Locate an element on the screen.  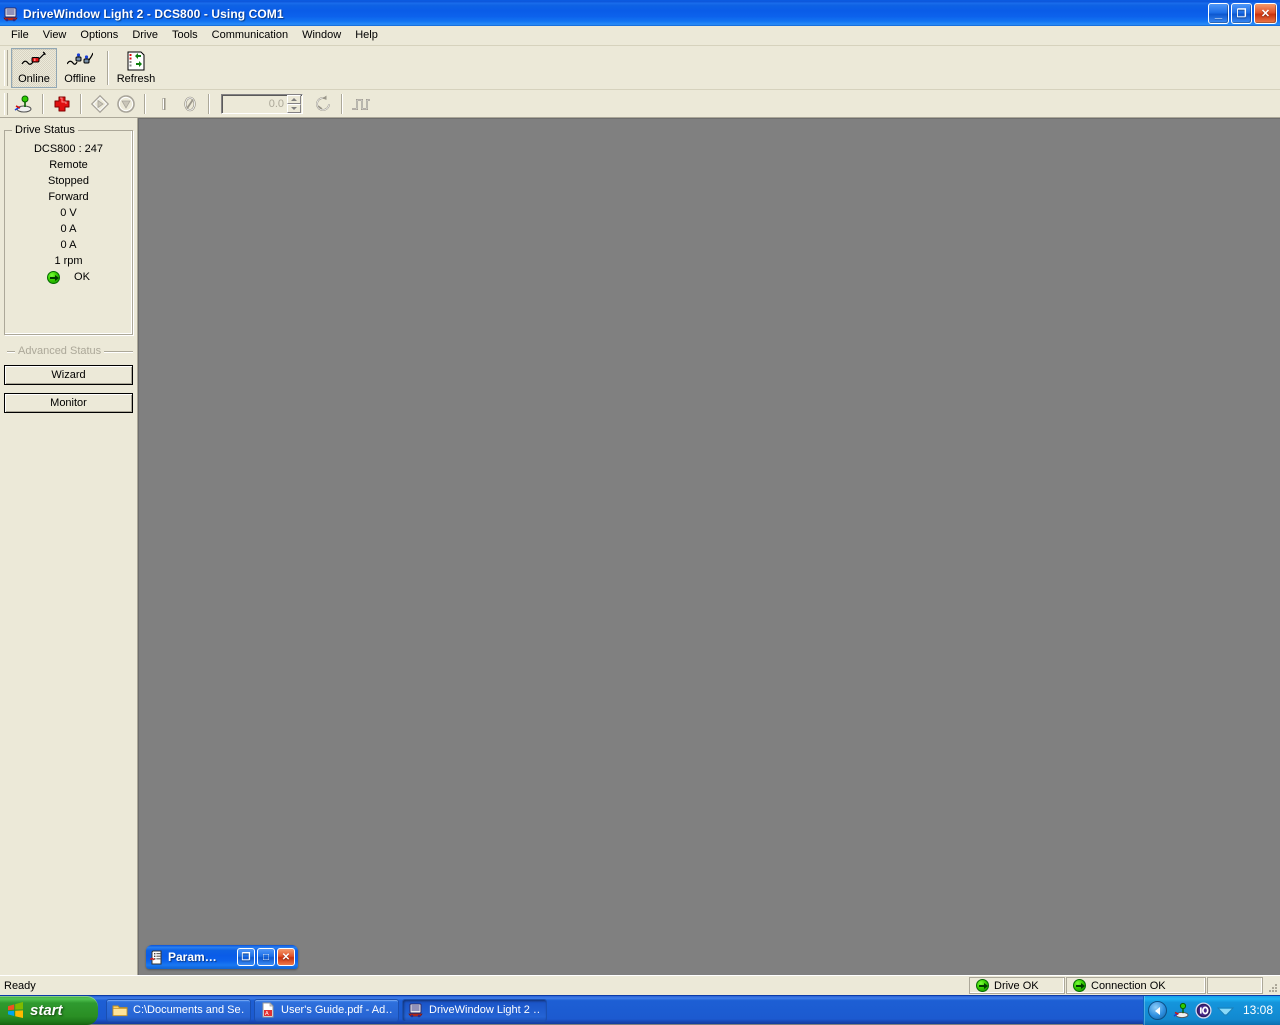
close-icon: ✕ is located at coordinates (286, 957).